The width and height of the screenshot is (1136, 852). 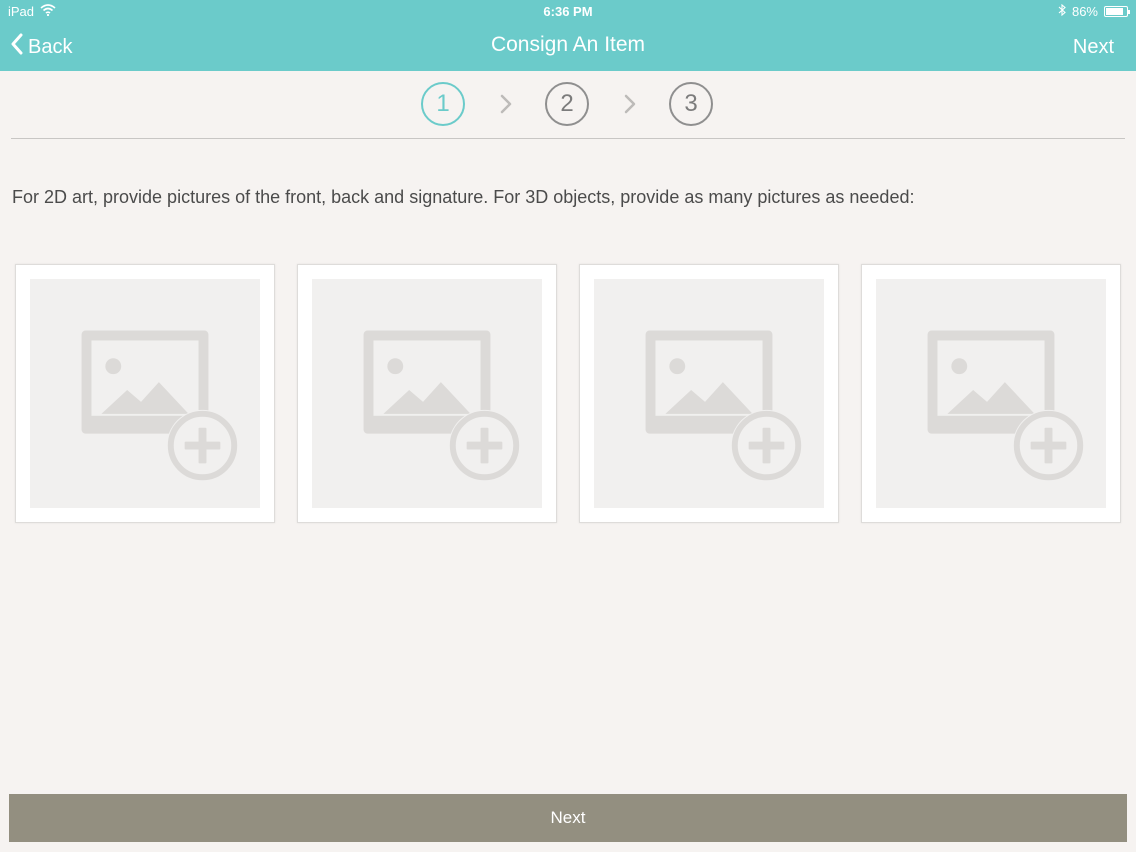 I want to click on battery-percent: 86%, so click(x=1084, y=11).